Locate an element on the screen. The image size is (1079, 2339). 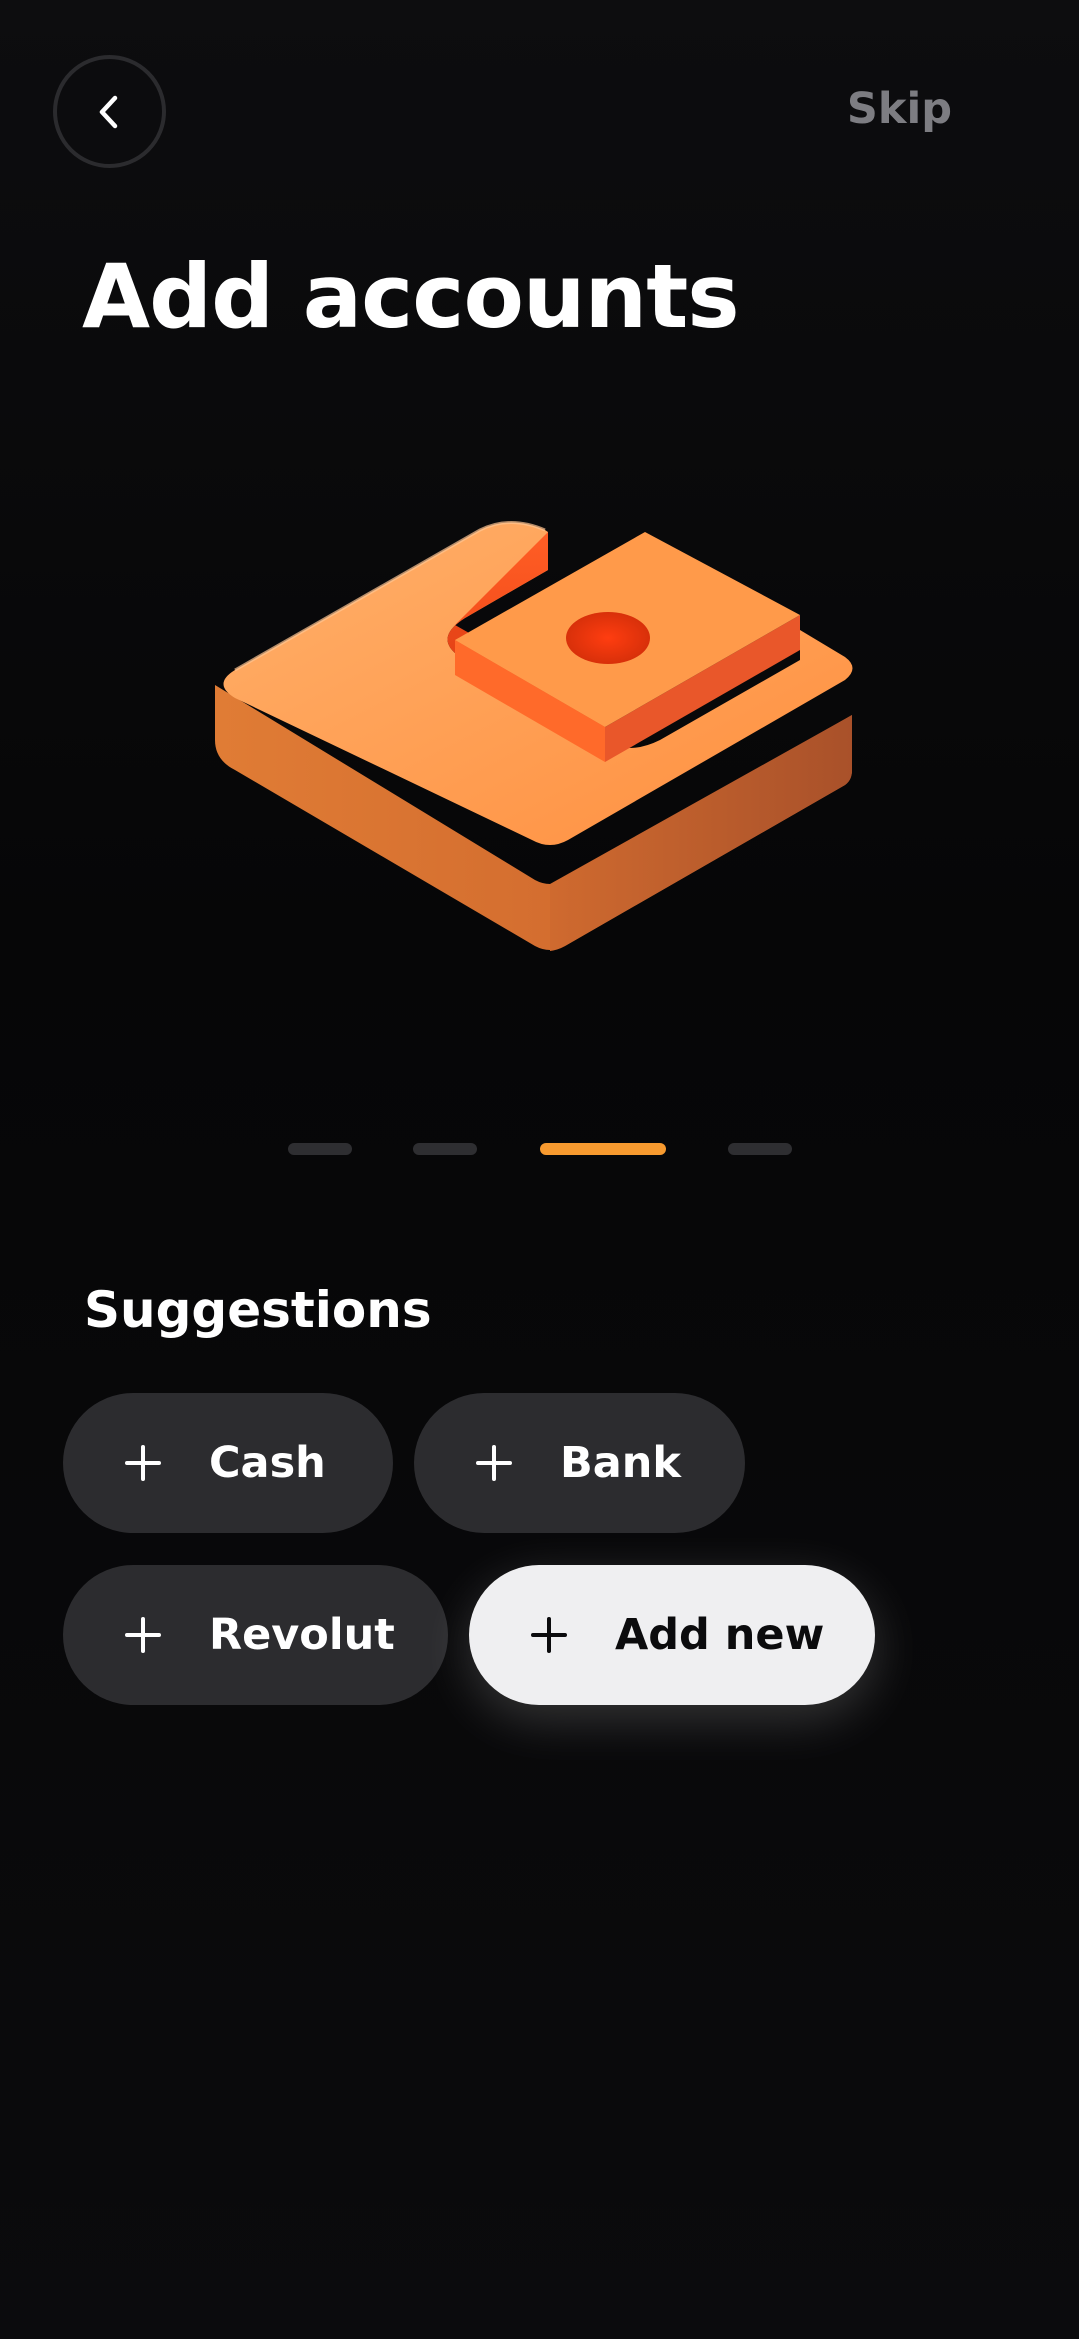
chip-label: Revolut is located at coordinates (302, 1635).